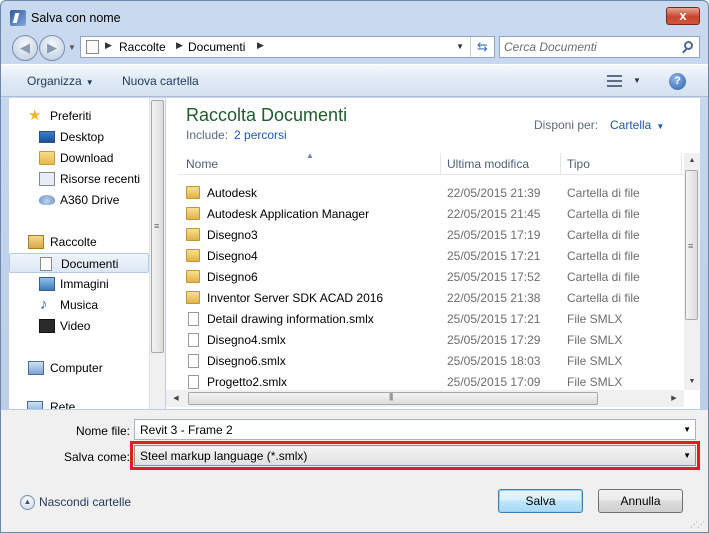 Image resolution: width=709 pixels, height=533 pixels. Describe the element at coordinates (494, 193) in the screenshot. I see `file-date: 22/05/2015 21:39` at that location.